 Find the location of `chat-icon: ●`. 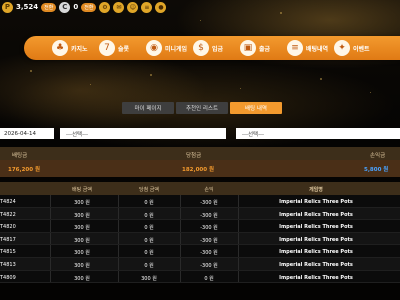

chat-icon: ● is located at coordinates (161, 7).